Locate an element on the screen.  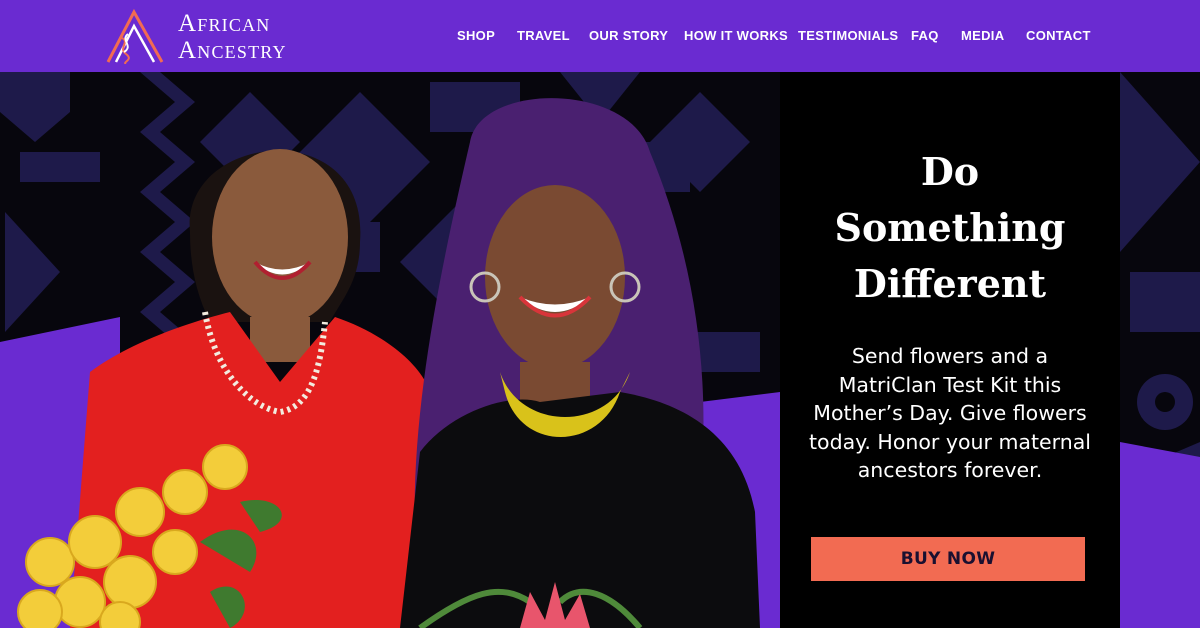
hero-headline: Do Something Different is located at coordinates (950, 228).